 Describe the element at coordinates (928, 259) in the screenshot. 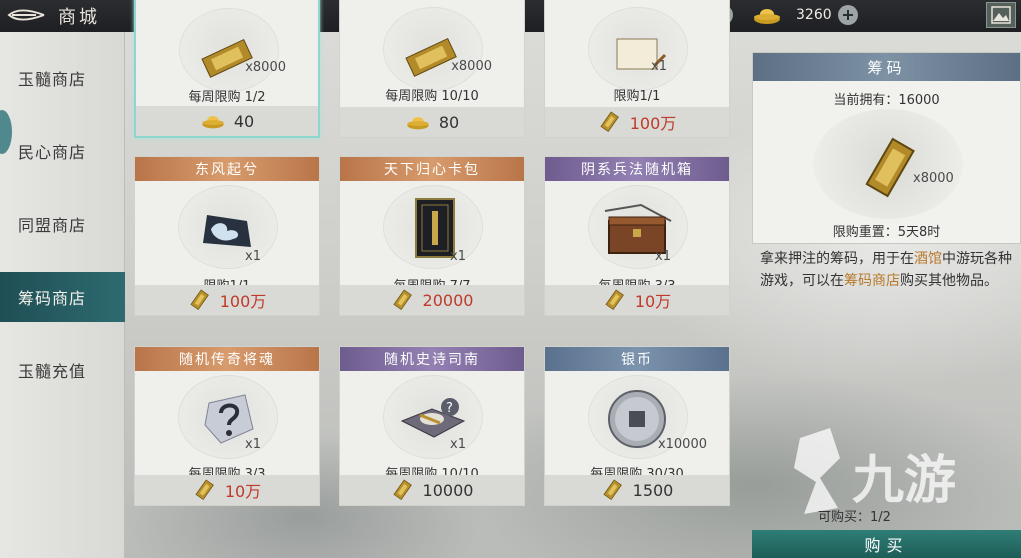

I see `tavern-link: 酒馆` at that location.